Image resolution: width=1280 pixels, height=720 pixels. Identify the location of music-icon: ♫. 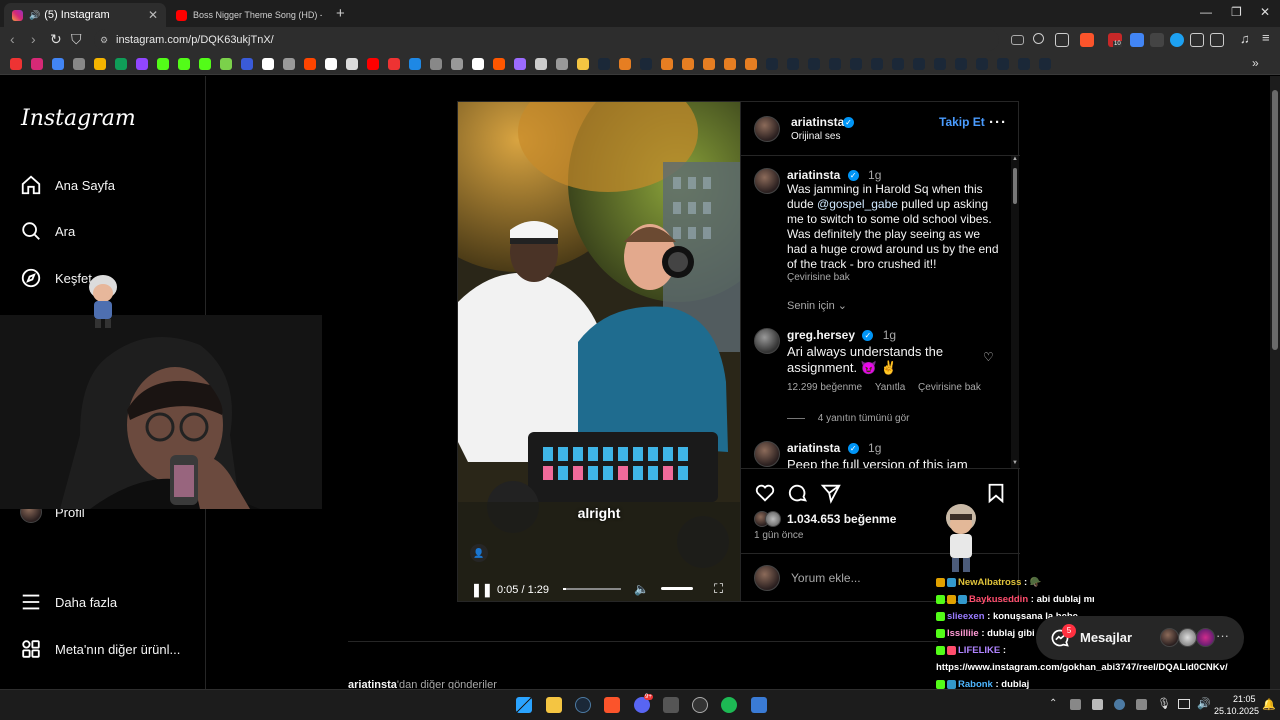
(1247, 38).